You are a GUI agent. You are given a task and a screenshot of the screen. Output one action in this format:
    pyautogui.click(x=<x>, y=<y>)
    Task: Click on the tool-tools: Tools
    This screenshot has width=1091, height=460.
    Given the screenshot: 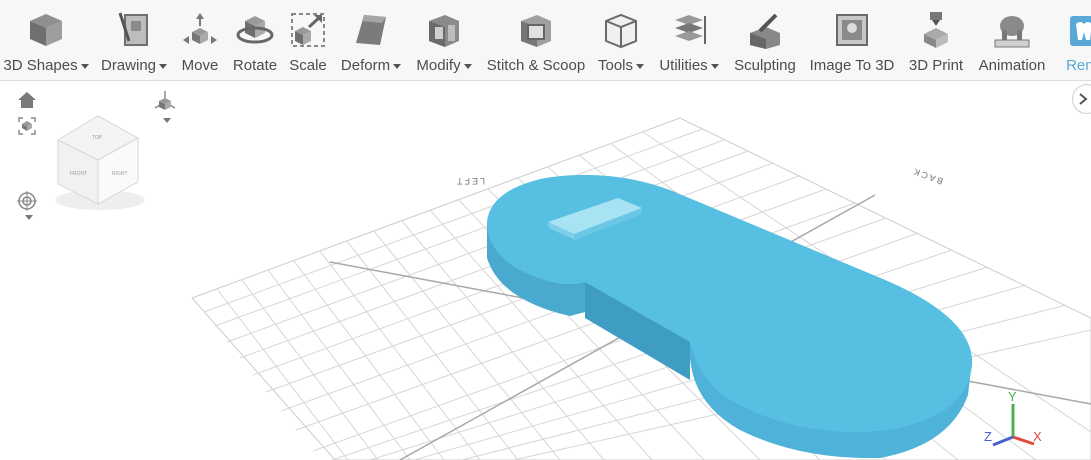 What is the action you would take?
    pyautogui.click(x=621, y=40)
    